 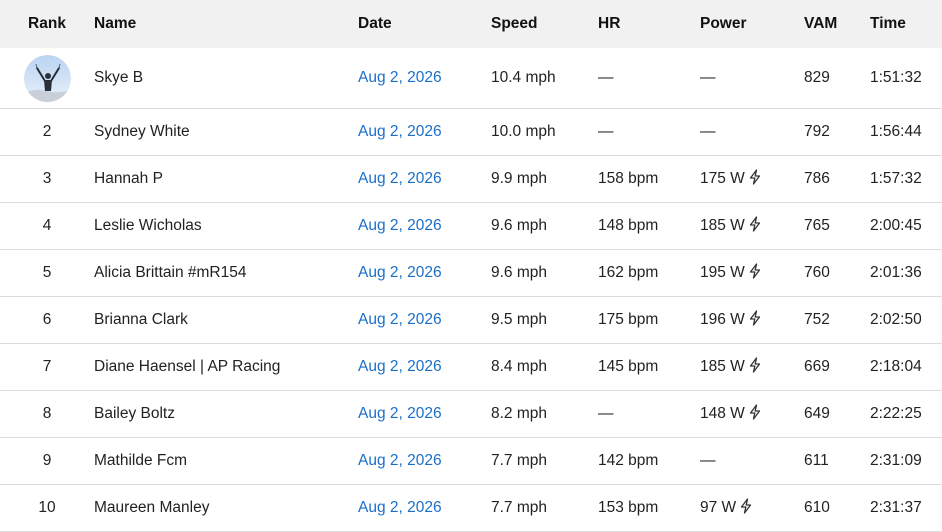 I want to click on heart-rate-cell: 162 bpm, so click(x=628, y=272).